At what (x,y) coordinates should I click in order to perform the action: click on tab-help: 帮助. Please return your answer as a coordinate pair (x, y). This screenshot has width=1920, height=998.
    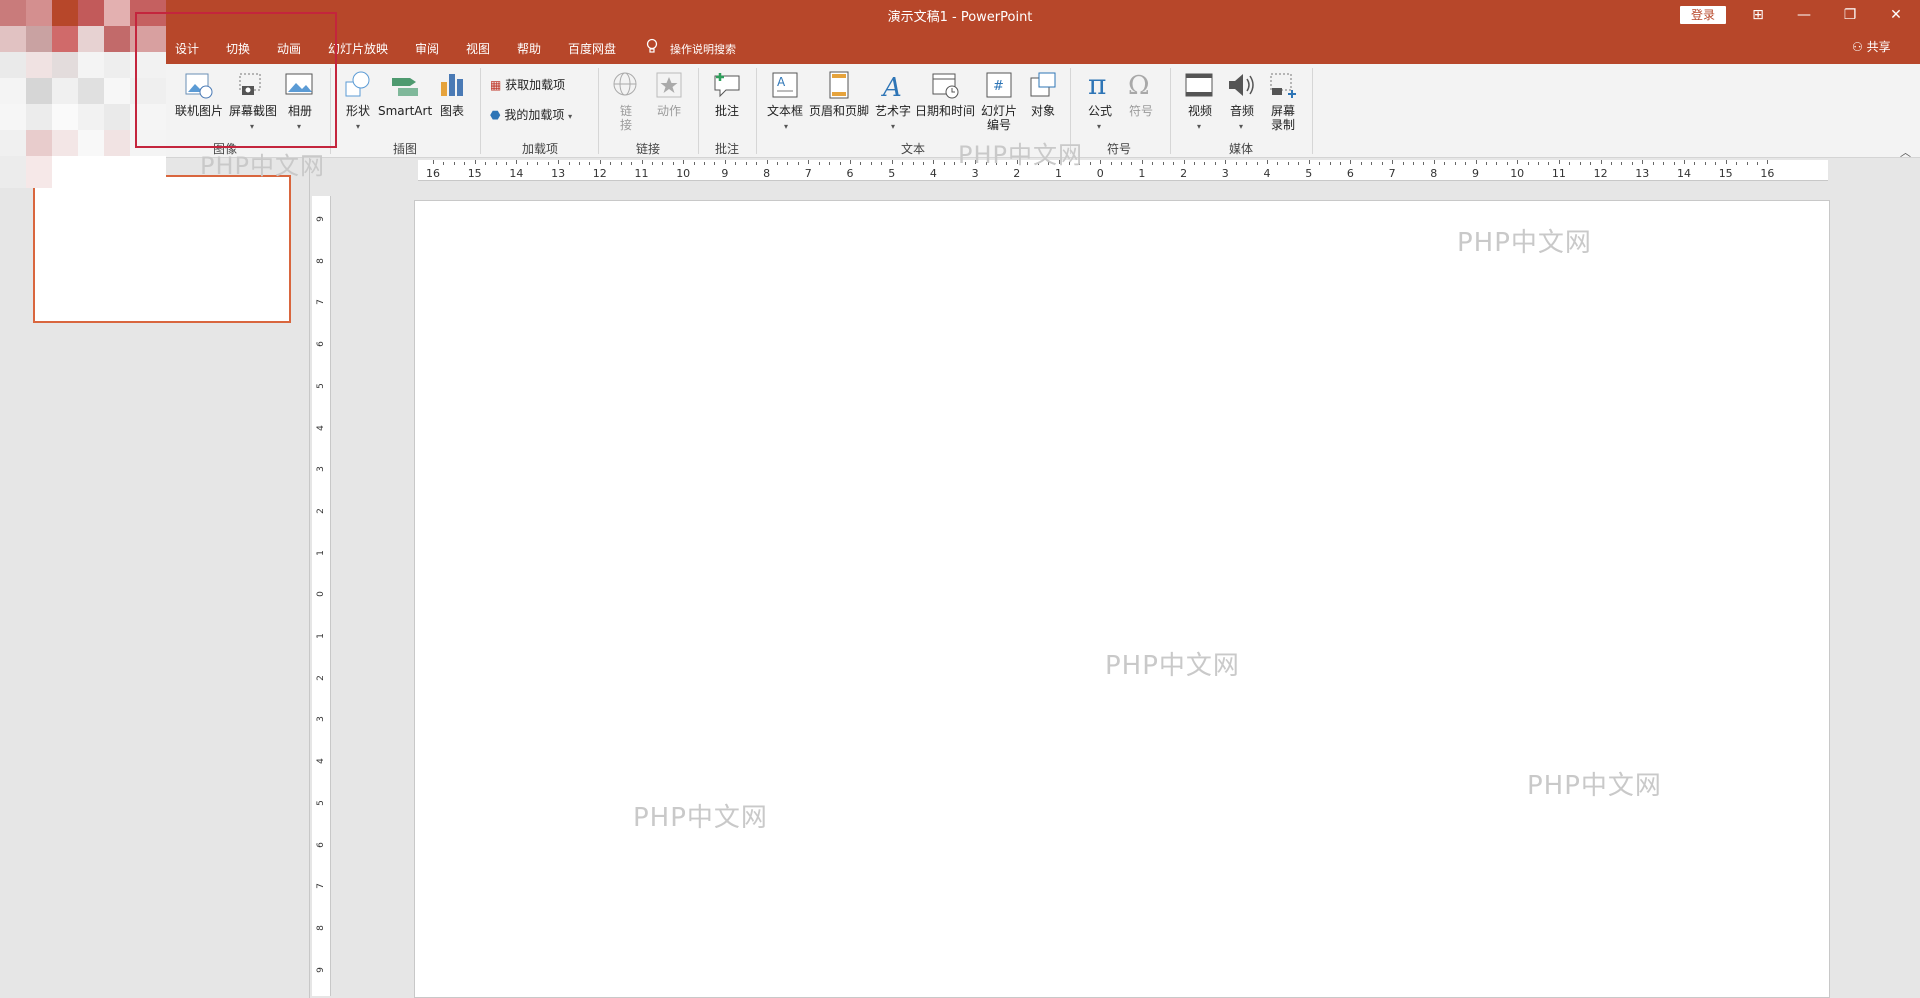
    Looking at the image, I should click on (529, 48).